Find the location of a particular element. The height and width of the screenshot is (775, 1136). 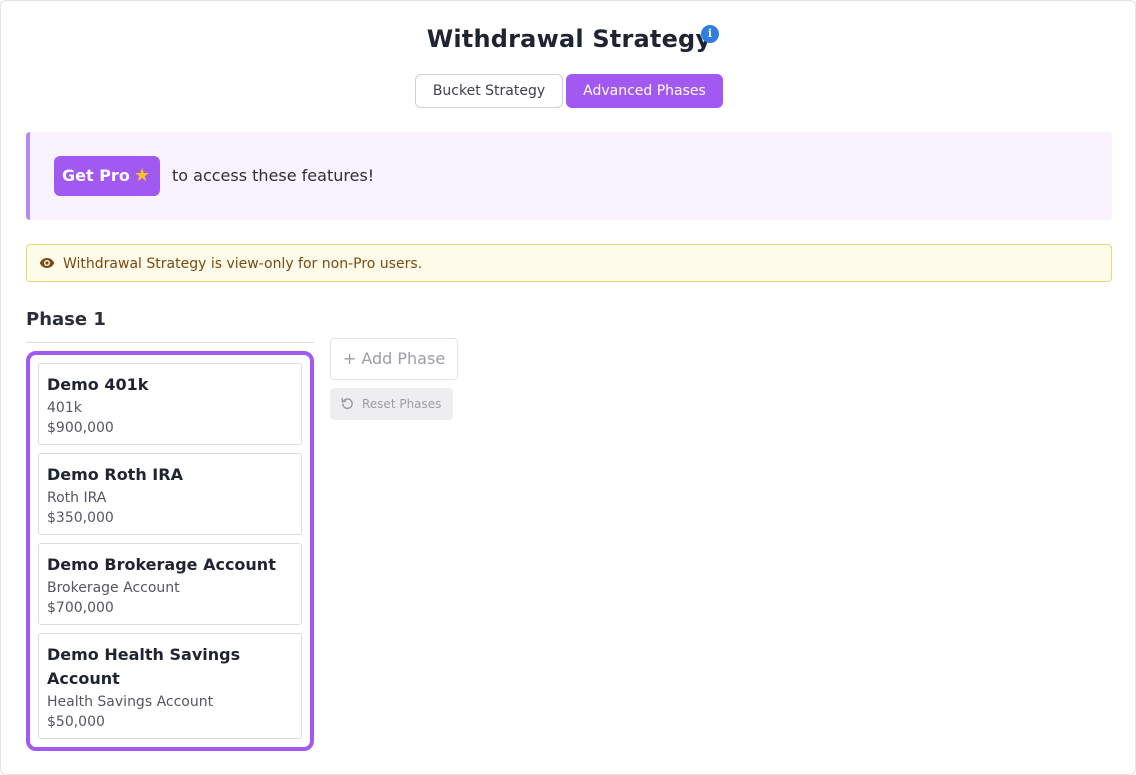

pro-upsell-banner: Get Pro ★ to access these features! is located at coordinates (569, 176).